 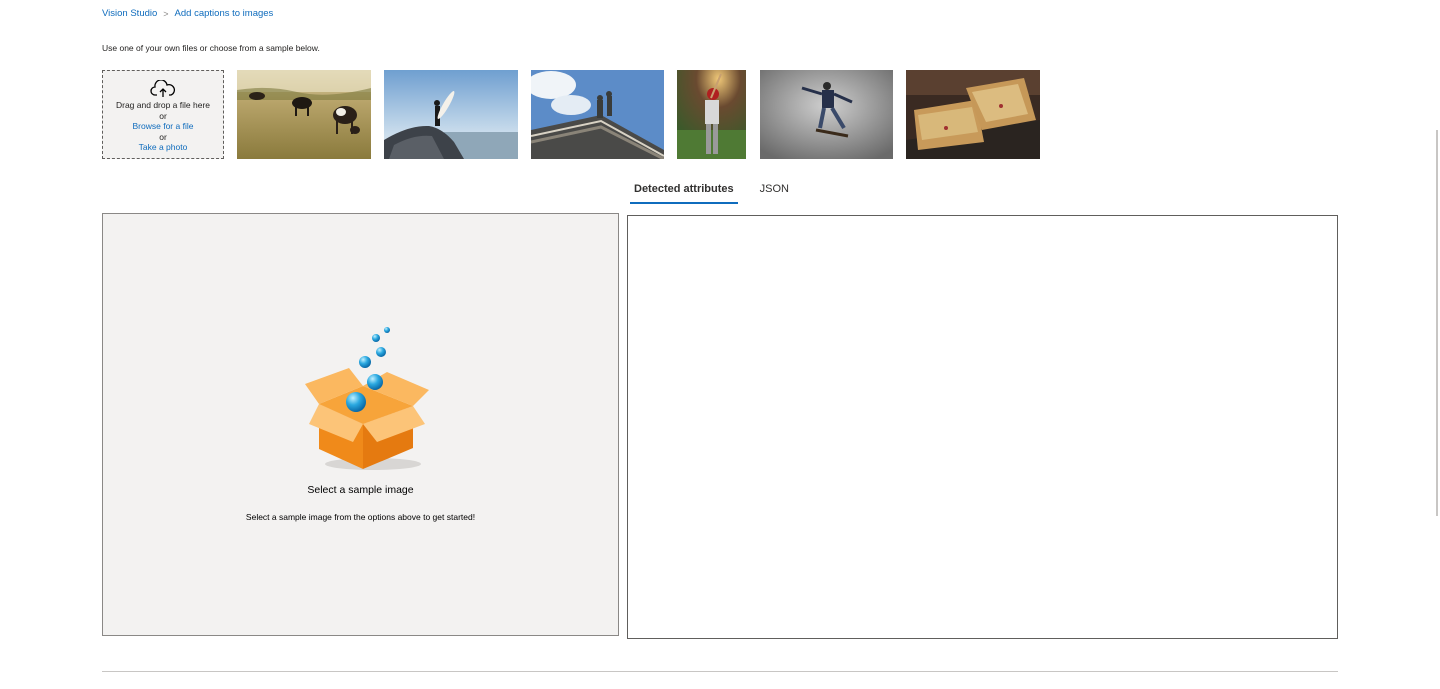 I want to click on drag-drop-label: Drag and drop a file here, so click(x=163, y=105).